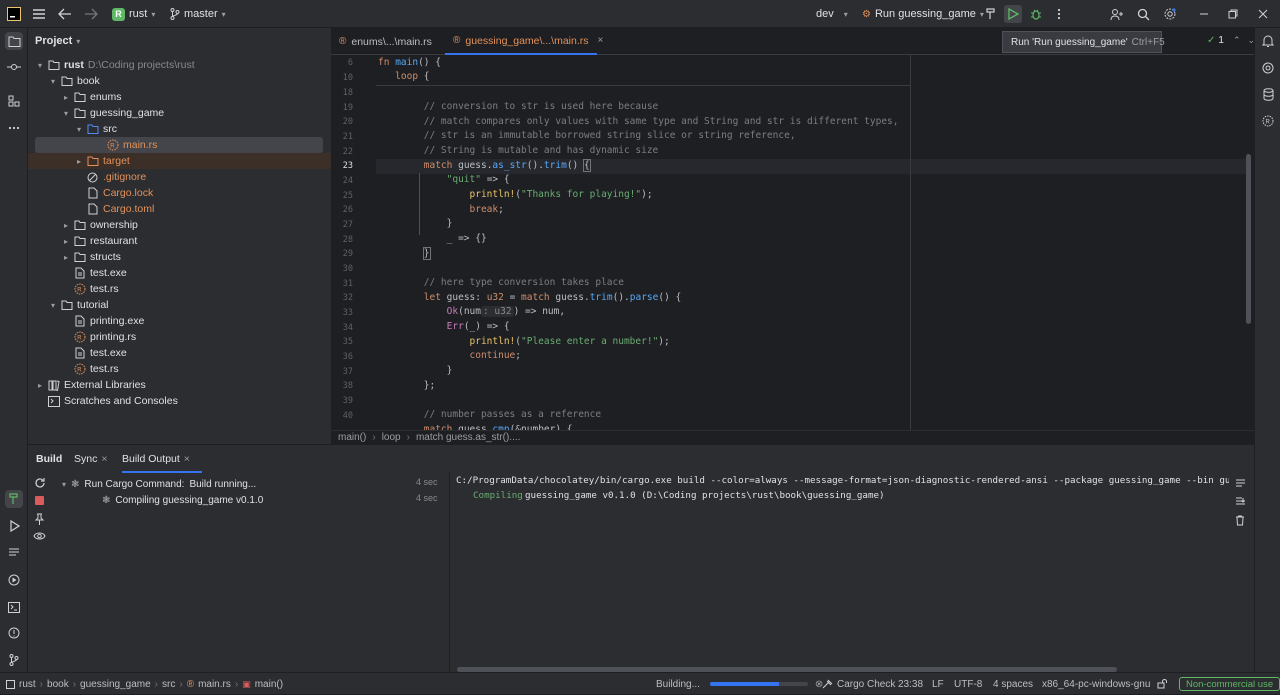 The height and width of the screenshot is (695, 1280). I want to click on nav-path-item: src, so click(168, 684).